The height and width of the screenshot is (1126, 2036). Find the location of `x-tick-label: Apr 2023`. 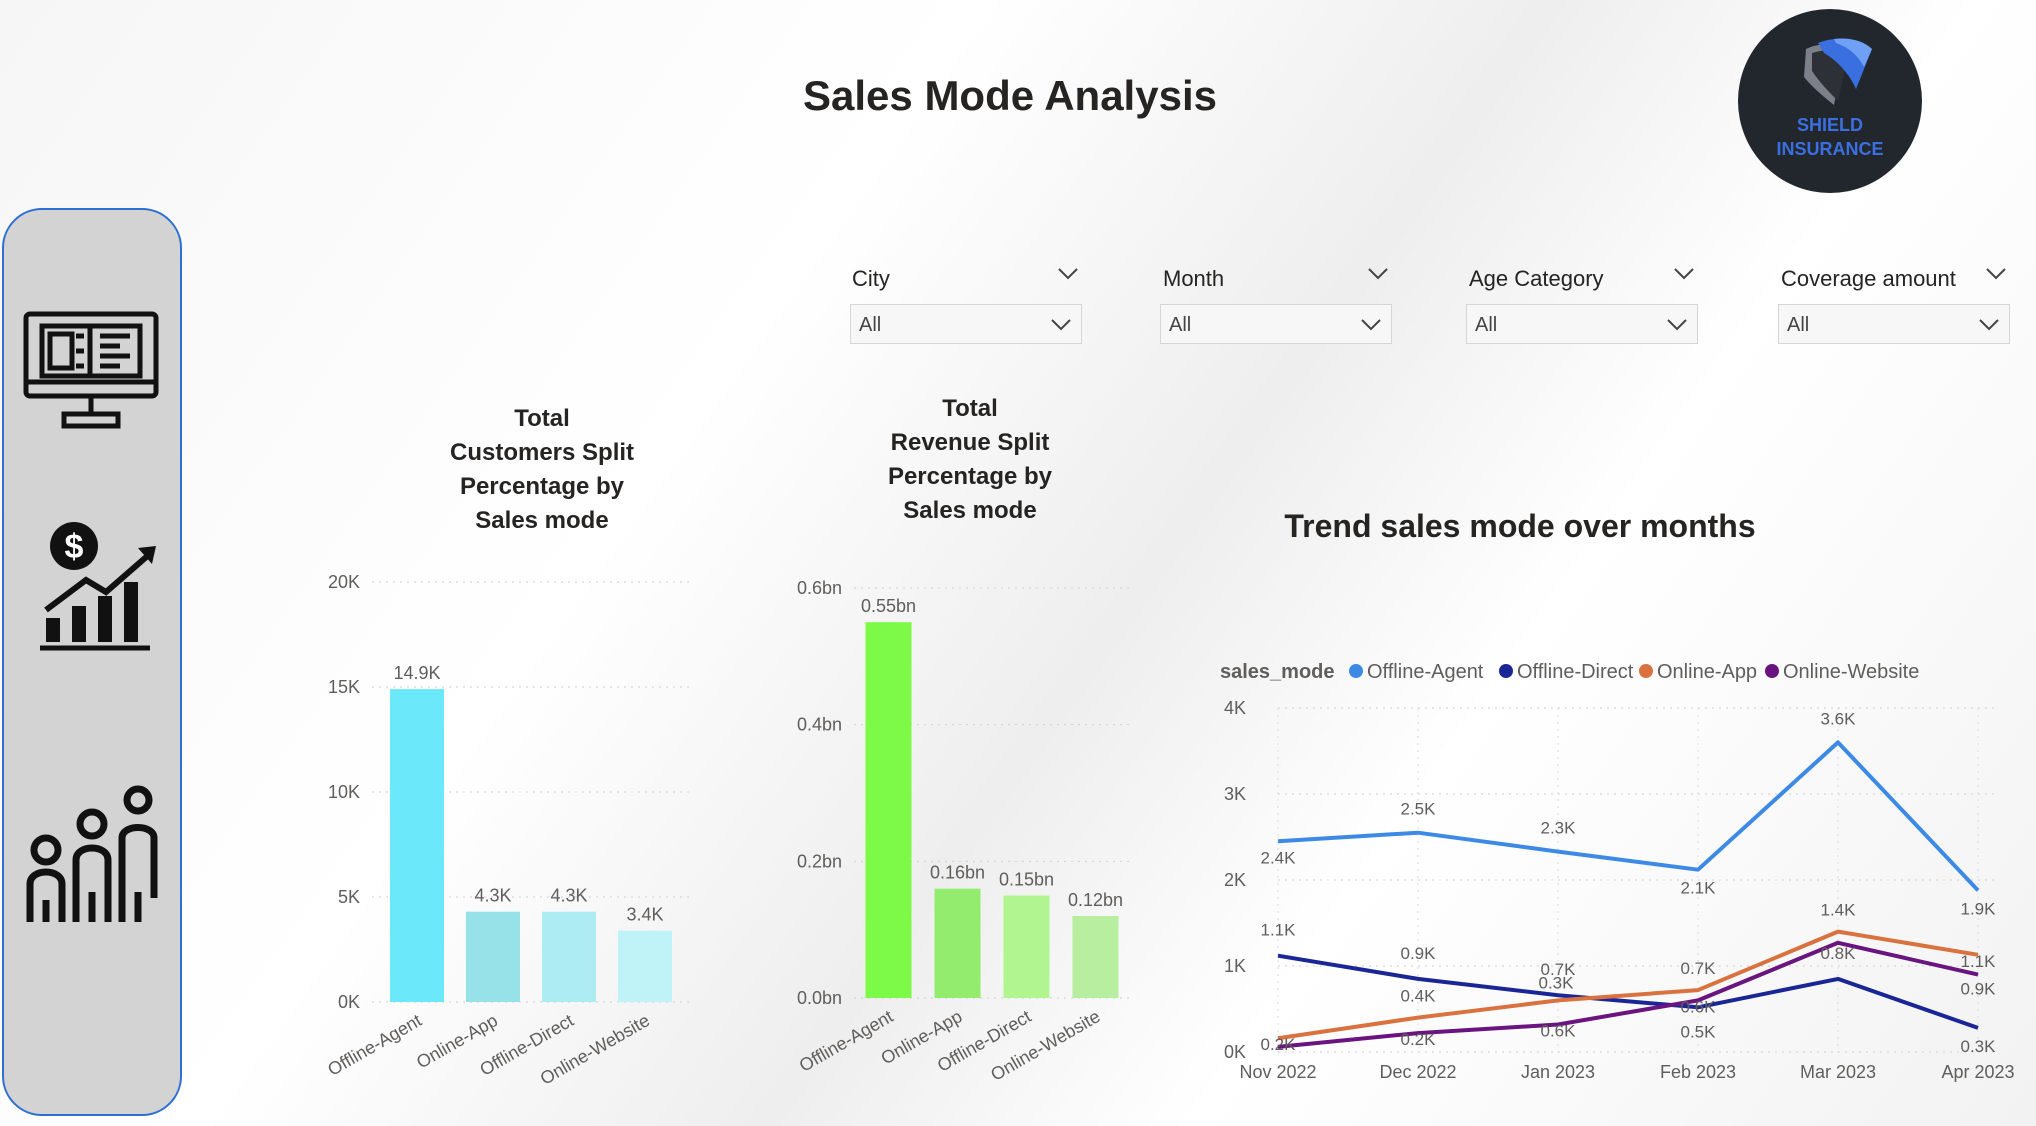

x-tick-label: Apr 2023 is located at coordinates (1977, 1072).